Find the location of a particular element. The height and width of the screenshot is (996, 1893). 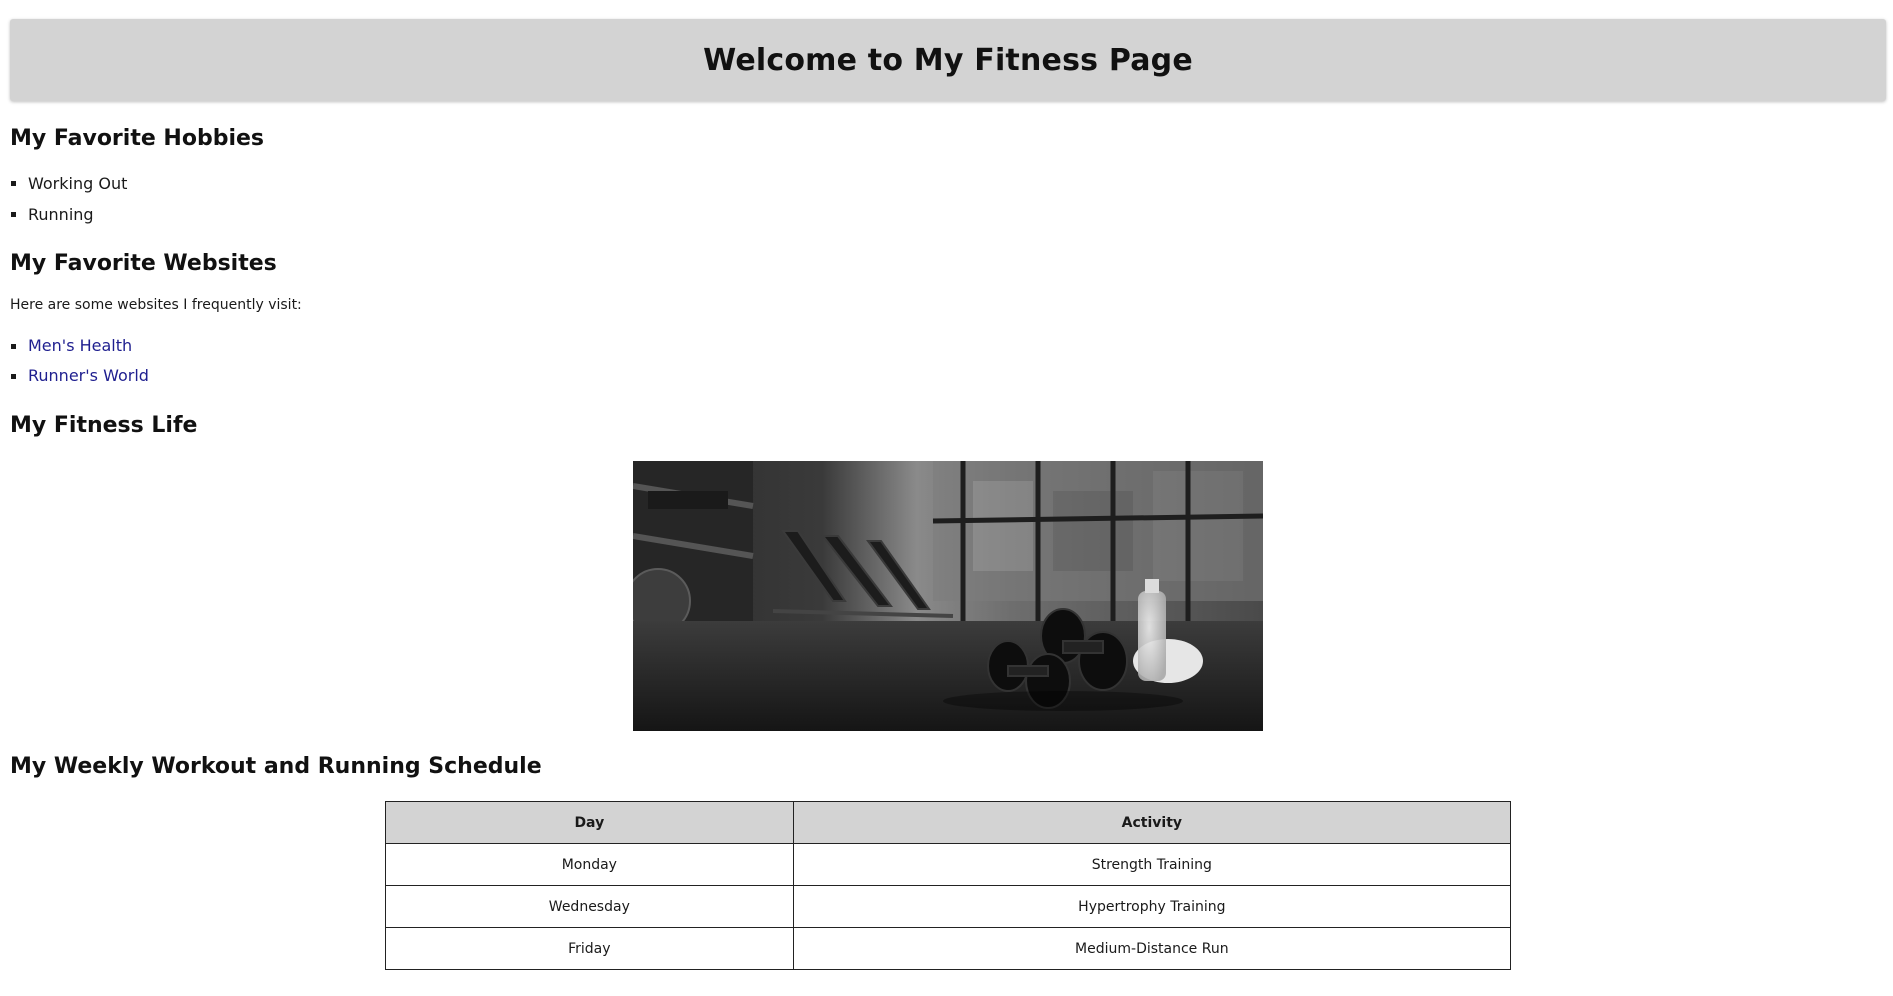

list-item: Men's Health is located at coordinates (79, 346).